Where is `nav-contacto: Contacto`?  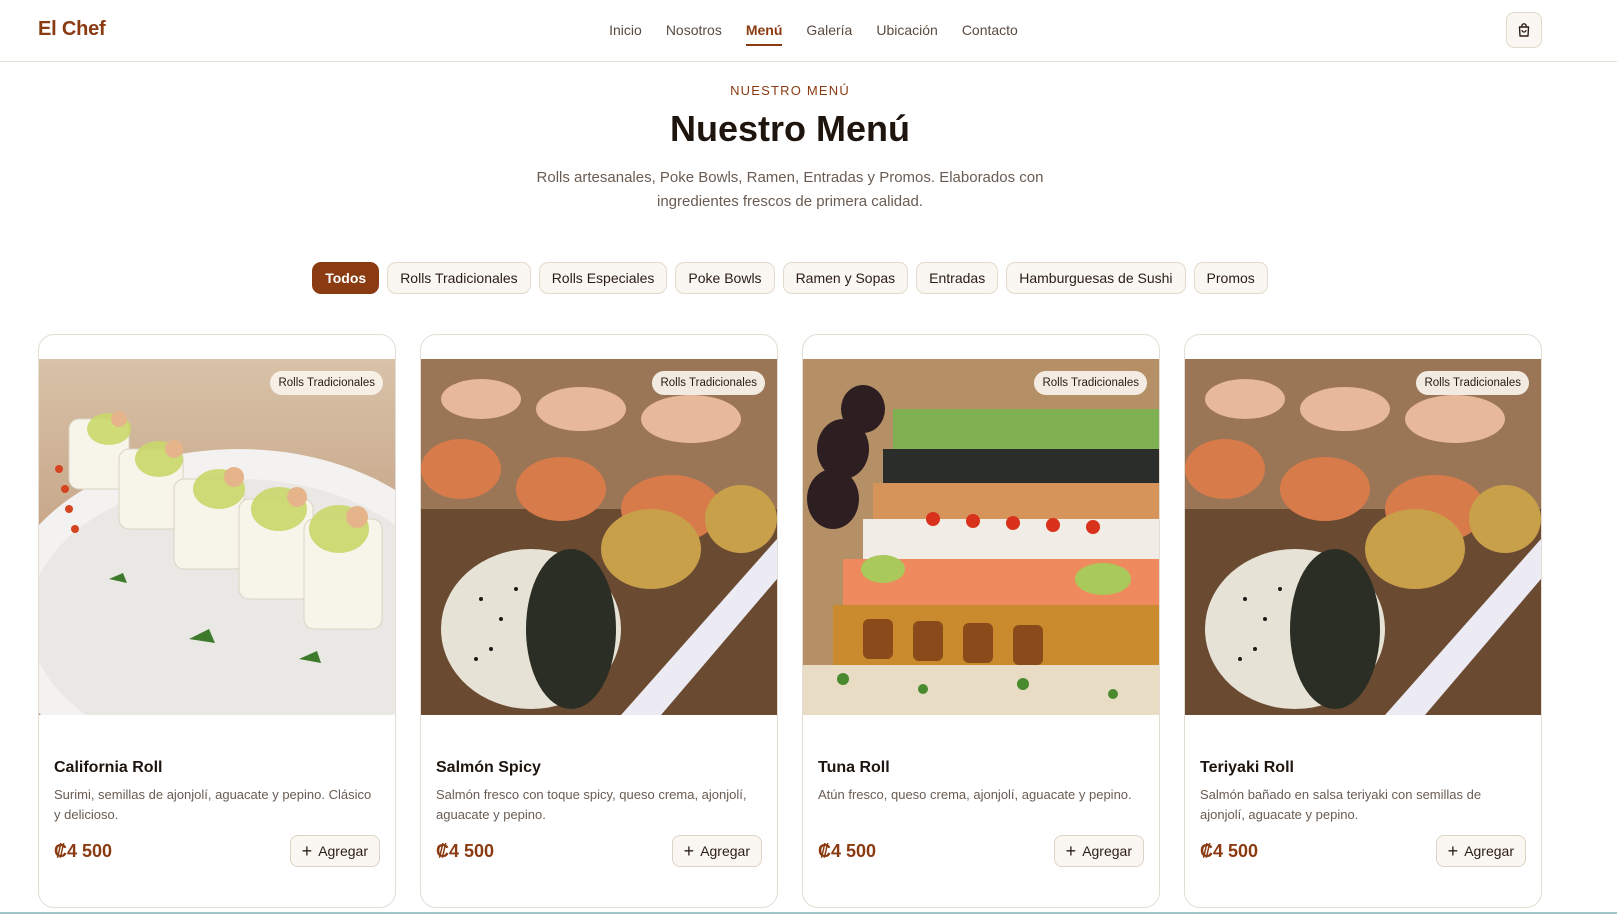
nav-contacto: Contacto is located at coordinates (990, 34).